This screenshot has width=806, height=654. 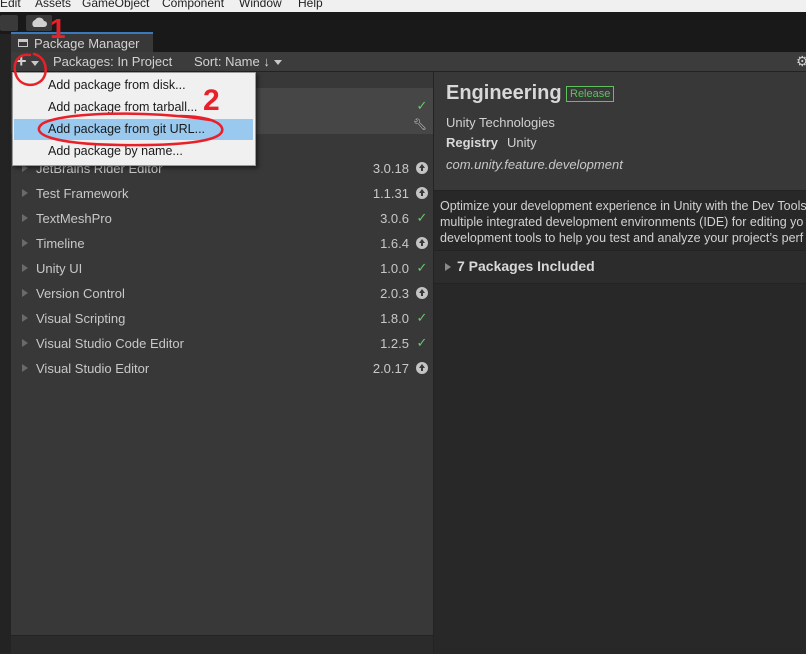 What do you see at coordinates (115, 5) in the screenshot?
I see `menu-gameobject: GameObject` at bounding box center [115, 5].